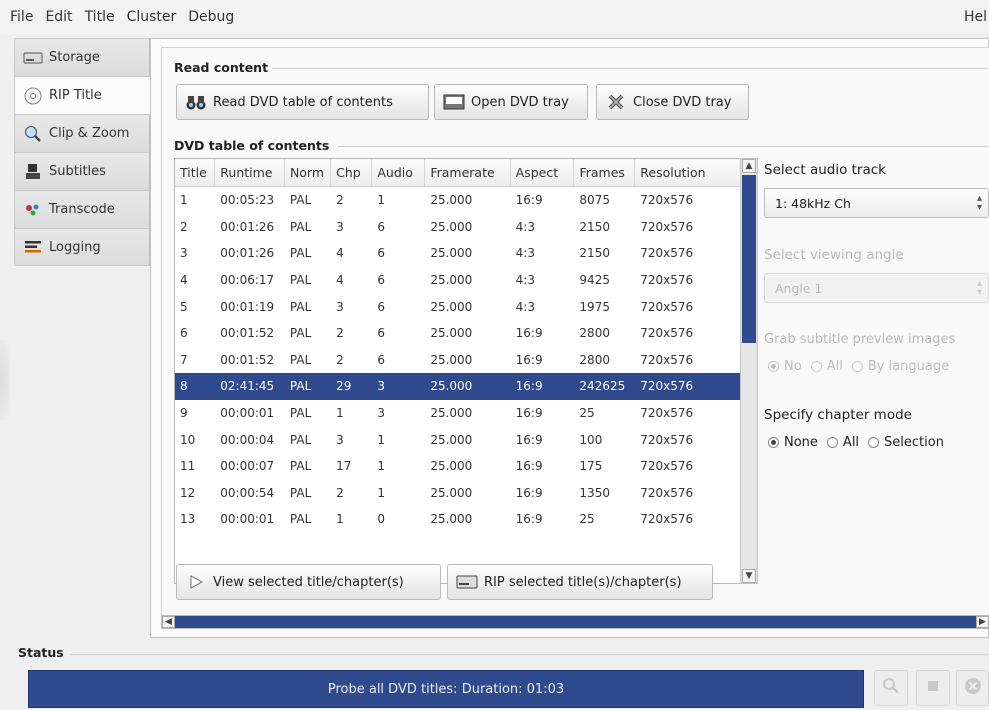  I want to click on cancel-icon, so click(973, 688).